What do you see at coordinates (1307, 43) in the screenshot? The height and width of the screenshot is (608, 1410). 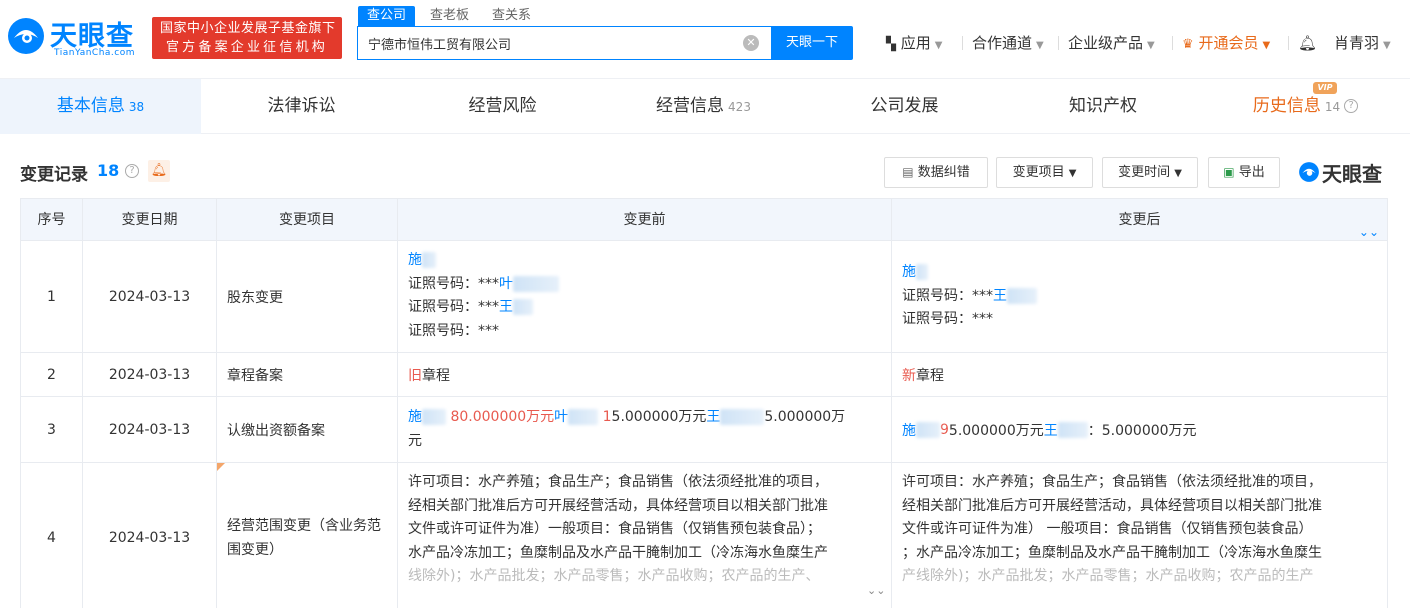 I see `notifications-button: 🔔︎` at bounding box center [1307, 43].